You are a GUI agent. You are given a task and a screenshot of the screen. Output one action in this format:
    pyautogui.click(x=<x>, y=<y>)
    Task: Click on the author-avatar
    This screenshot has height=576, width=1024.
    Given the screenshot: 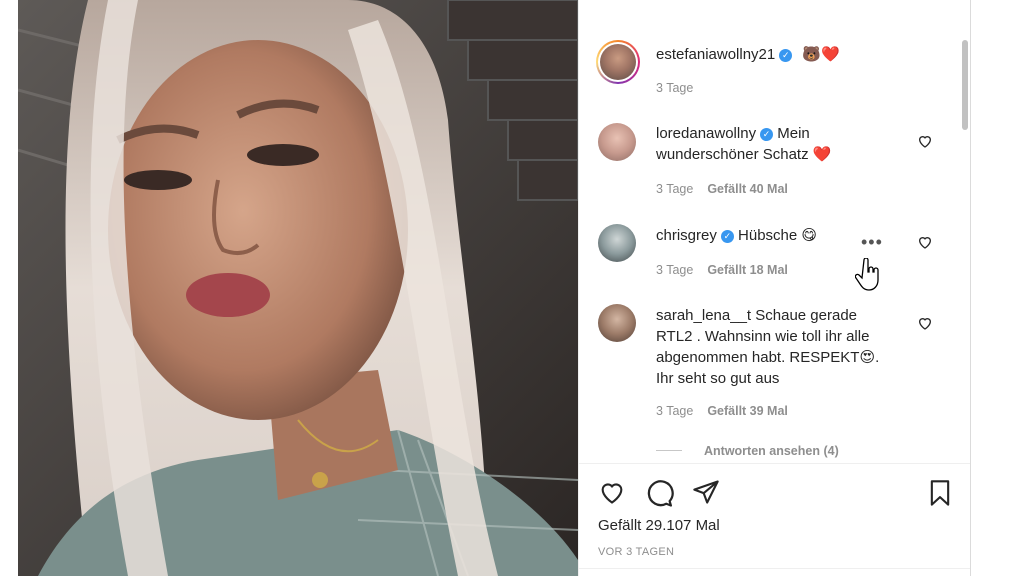 What is the action you would take?
    pyautogui.click(x=618, y=62)
    